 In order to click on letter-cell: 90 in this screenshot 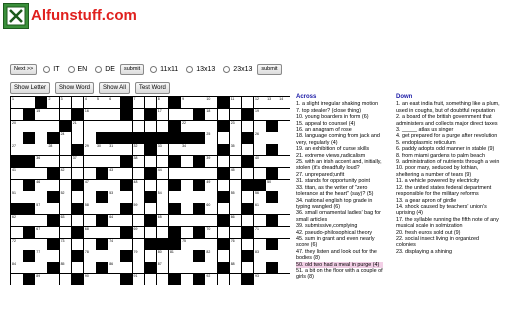, I will do `click(90, 279)`.